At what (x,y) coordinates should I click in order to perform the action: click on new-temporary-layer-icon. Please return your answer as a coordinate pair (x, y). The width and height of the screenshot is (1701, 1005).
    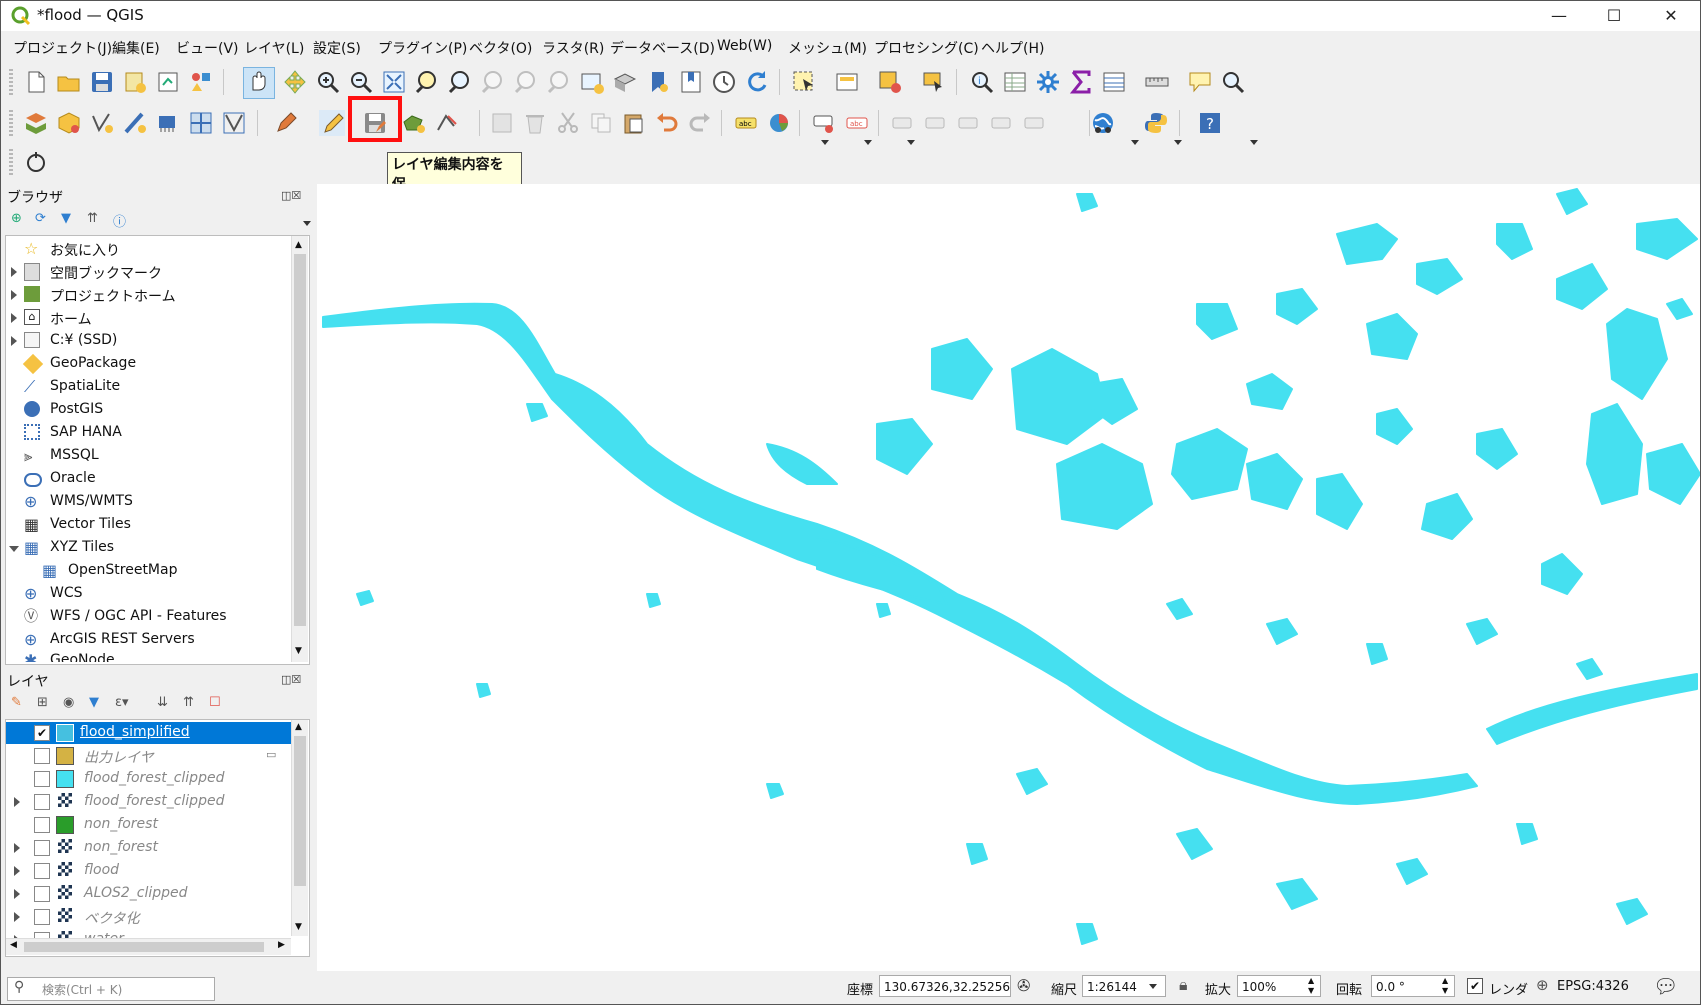
    Looking at the image, I should click on (234, 123).